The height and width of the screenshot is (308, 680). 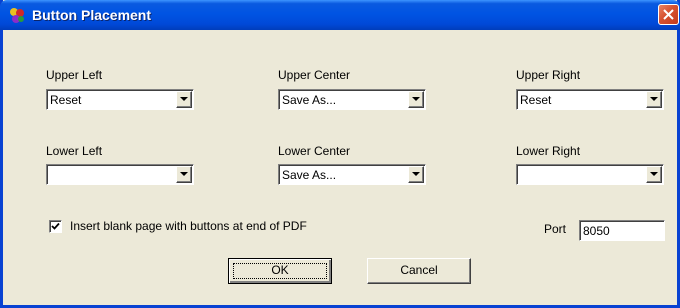 What do you see at coordinates (74, 75) in the screenshot?
I see `upper-left-label: Upper Left` at bounding box center [74, 75].